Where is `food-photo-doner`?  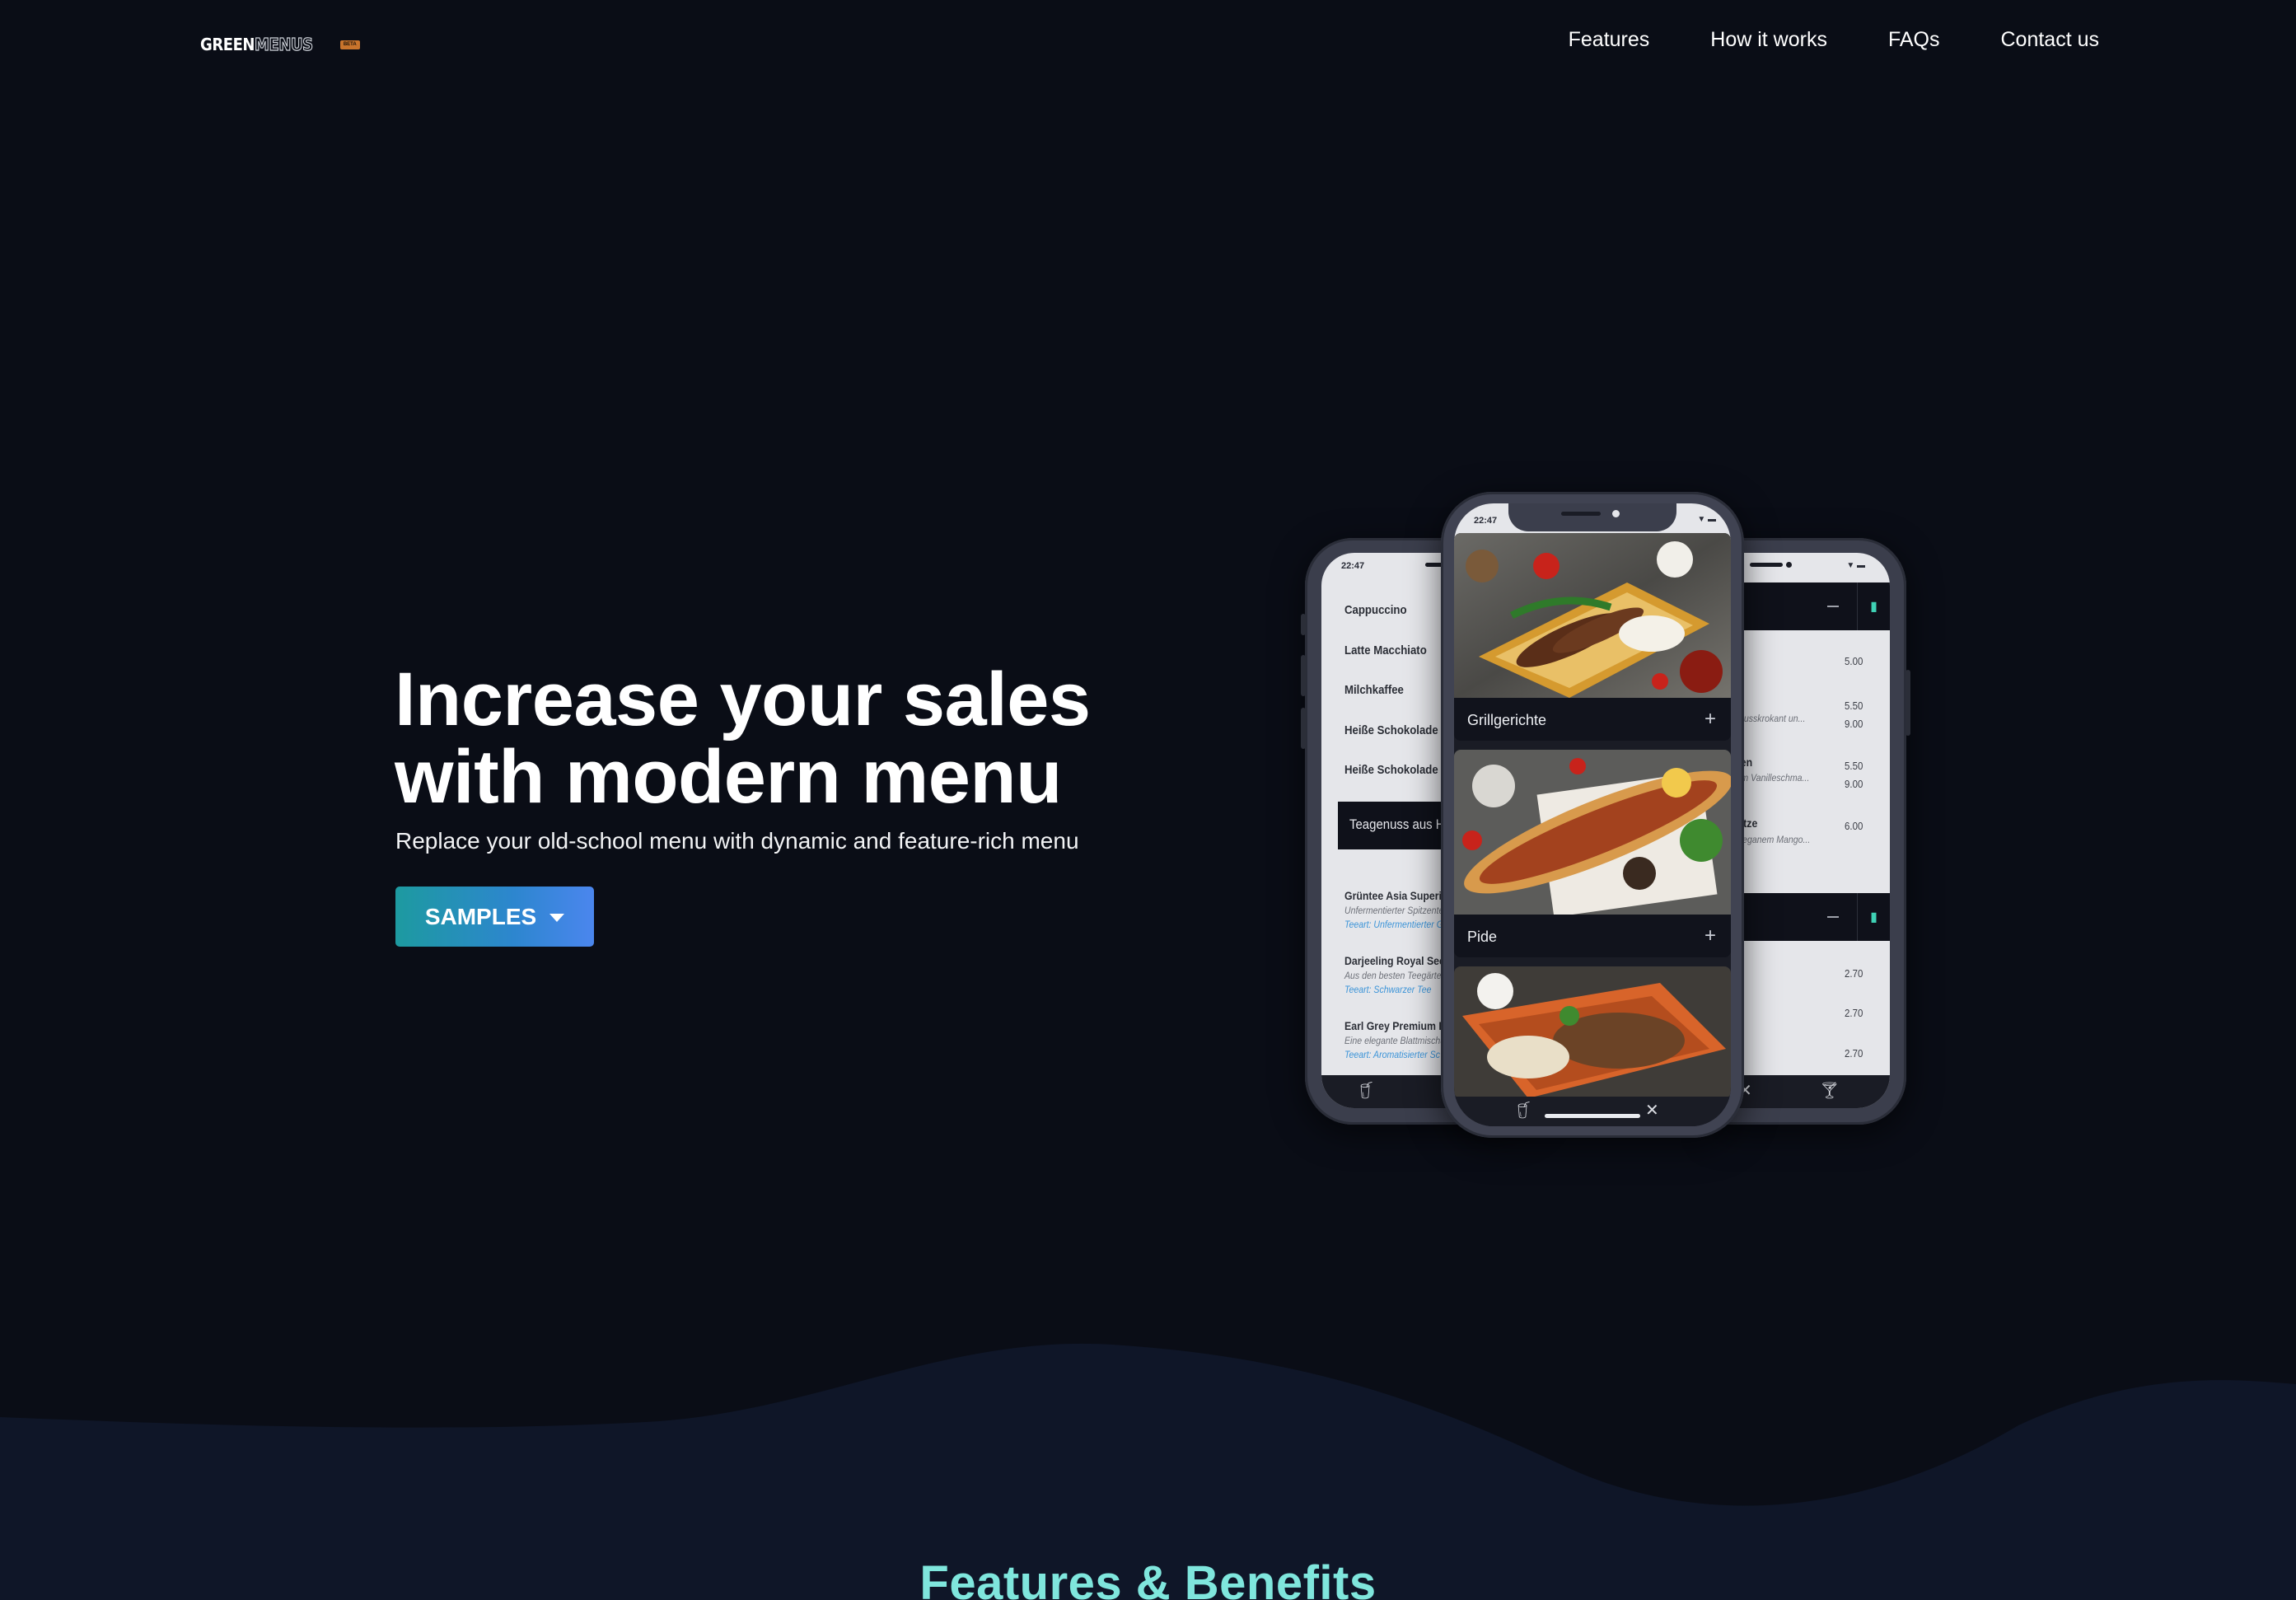
food-photo-doner is located at coordinates (1592, 1032).